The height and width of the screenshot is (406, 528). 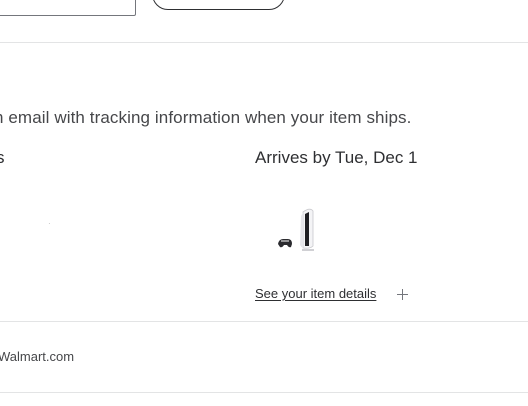 I want to click on text-input, so click(x=68, y=8).